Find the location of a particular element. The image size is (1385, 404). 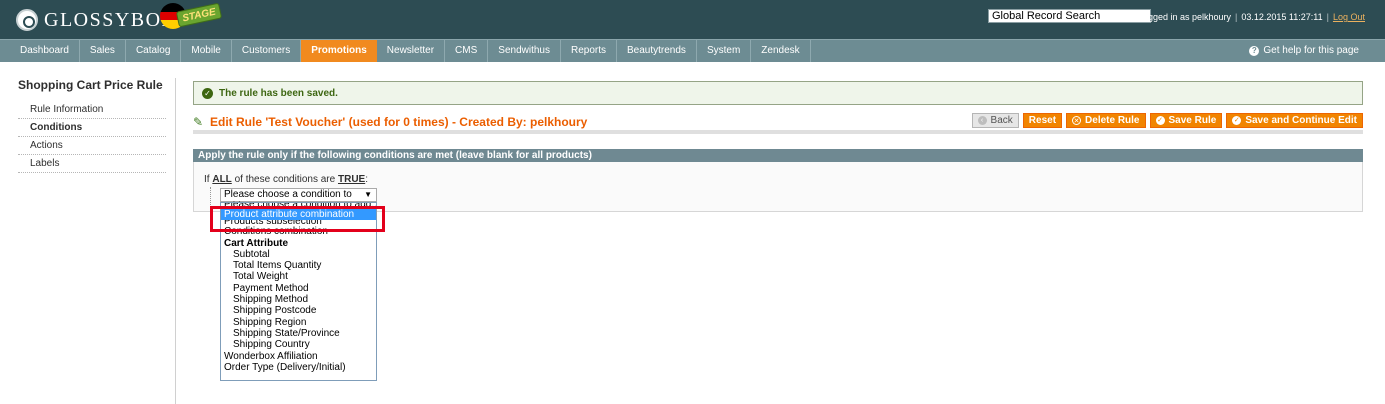

help-link: ? Get help for this page is located at coordinates (1304, 50).